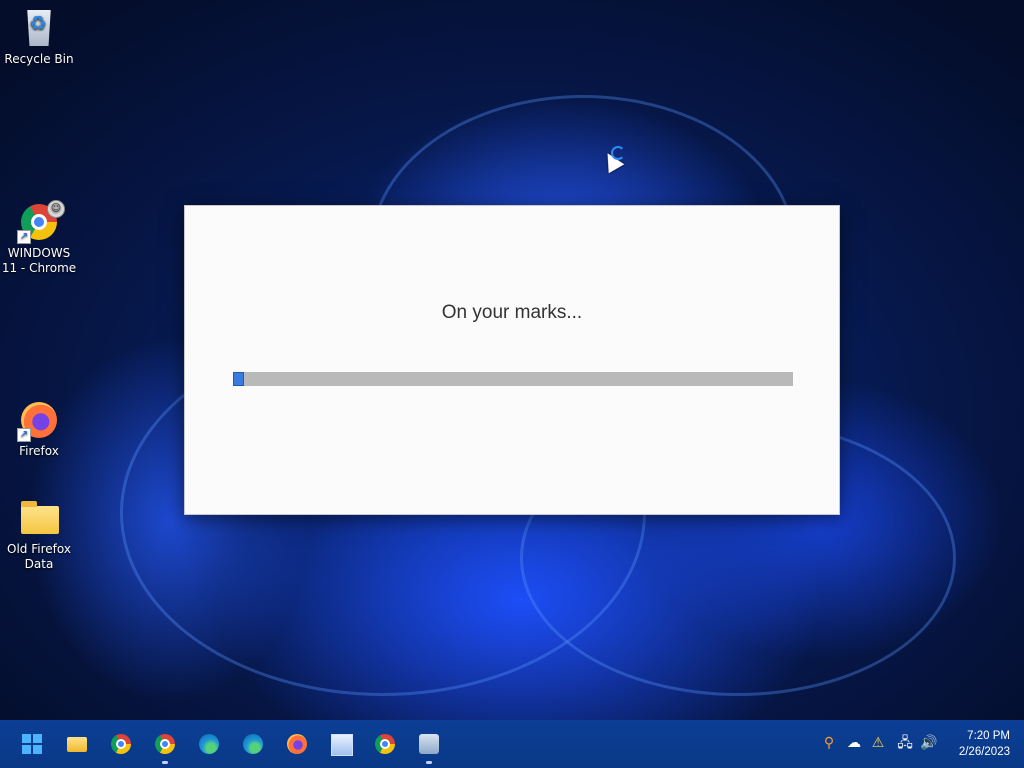 The image size is (1024, 768). What do you see at coordinates (929, 743) in the screenshot?
I see `volume-icon: 🔊` at bounding box center [929, 743].